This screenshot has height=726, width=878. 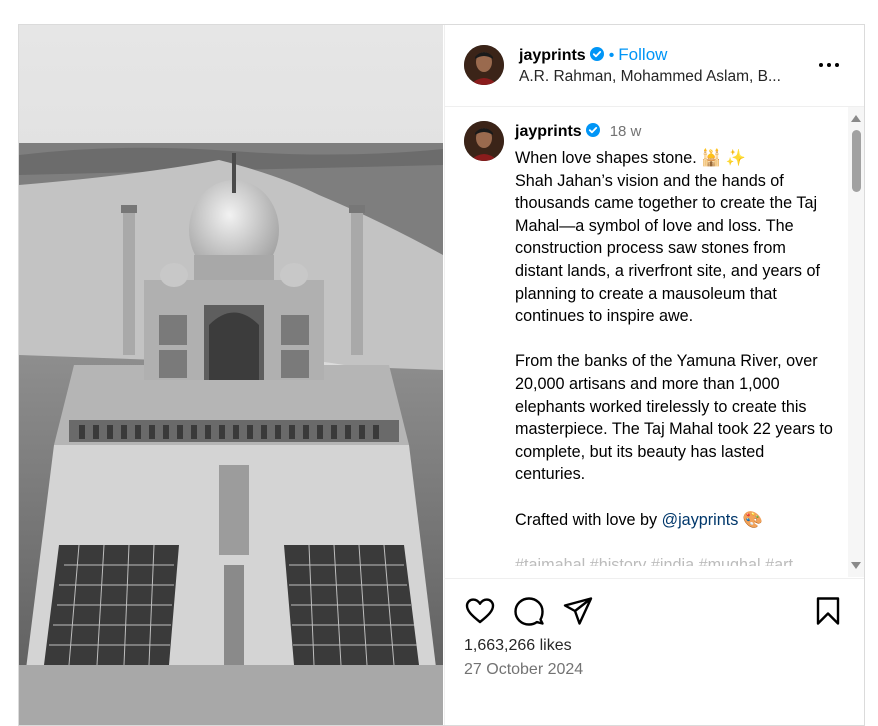 What do you see at coordinates (856, 565) in the screenshot?
I see `scroll-down-arrow-icon` at bounding box center [856, 565].